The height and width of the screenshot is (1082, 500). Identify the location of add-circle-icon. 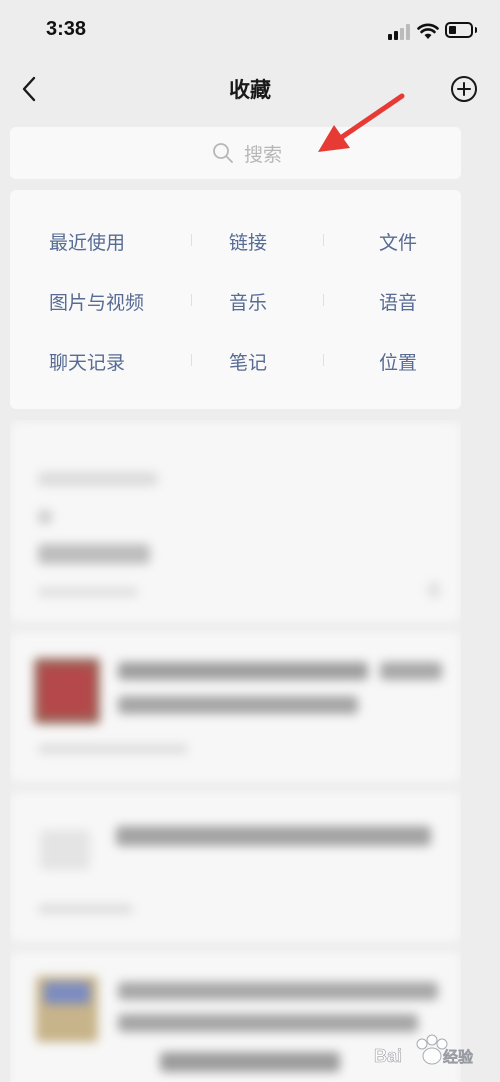
(464, 89).